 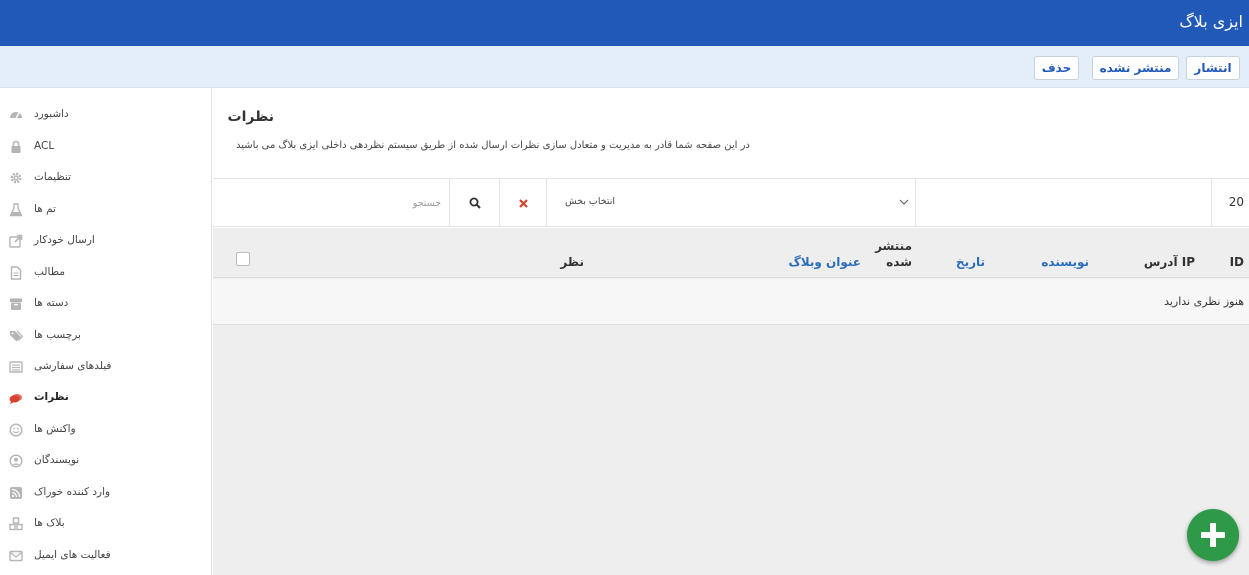 I want to click on sidebar-item-label: داشبورد, so click(x=51, y=114).